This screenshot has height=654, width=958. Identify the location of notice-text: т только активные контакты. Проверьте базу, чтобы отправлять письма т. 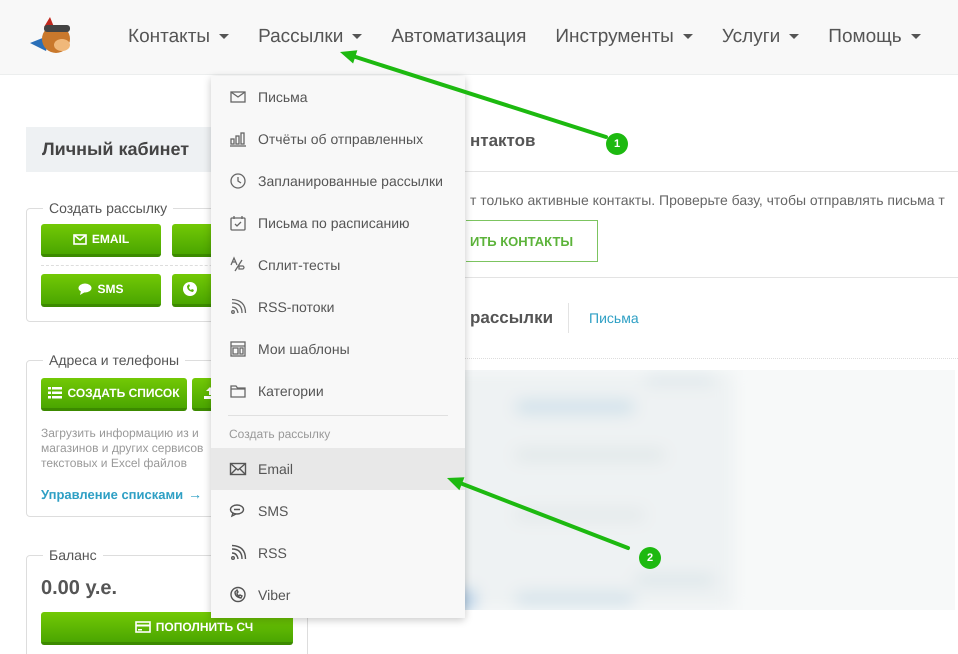
(707, 200).